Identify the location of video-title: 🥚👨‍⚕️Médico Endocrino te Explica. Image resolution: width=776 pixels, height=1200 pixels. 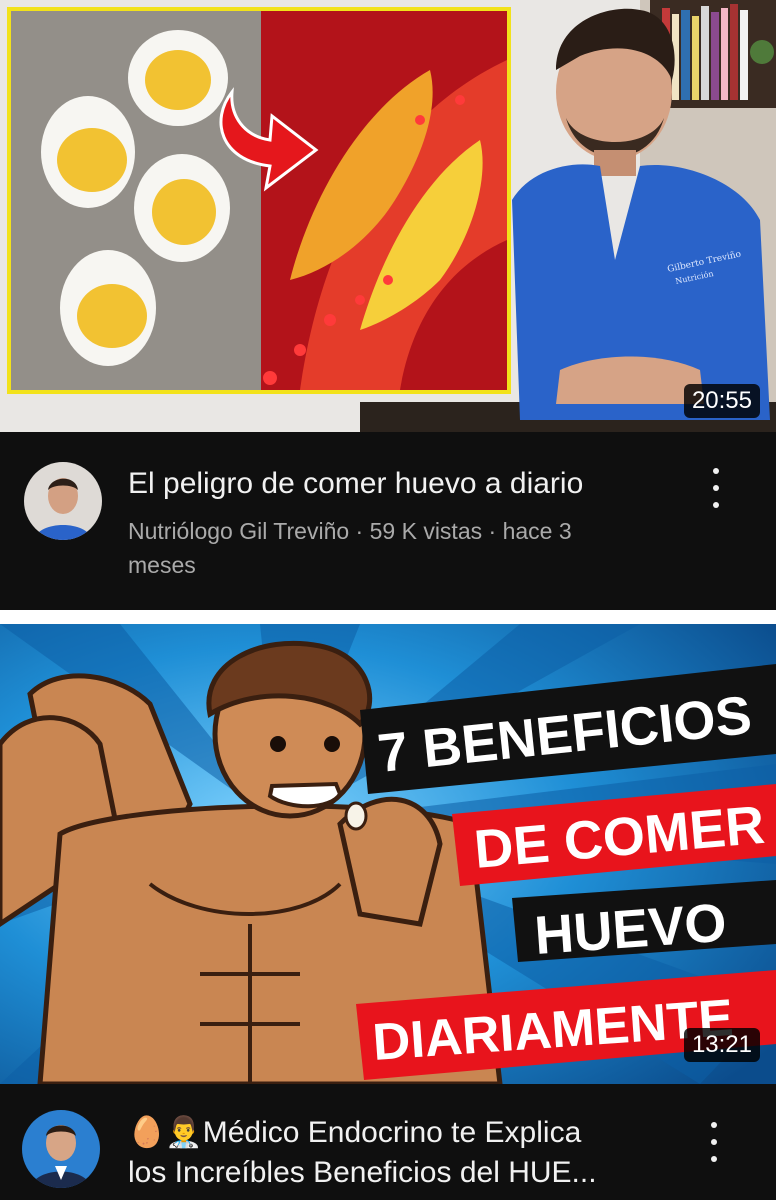
(407, 1133).